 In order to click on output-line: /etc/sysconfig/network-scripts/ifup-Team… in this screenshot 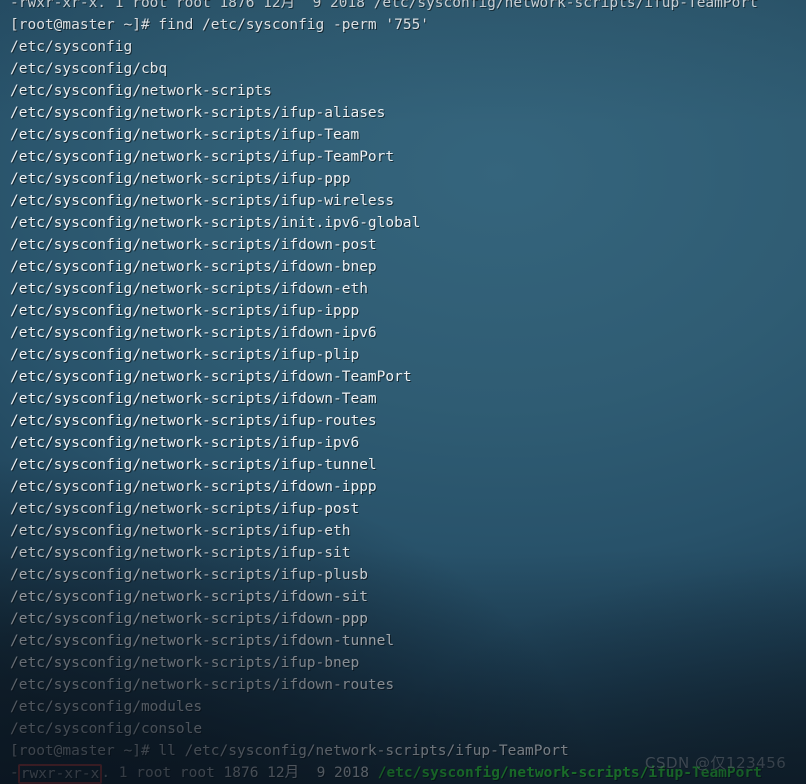, I will do `click(408, 157)`.